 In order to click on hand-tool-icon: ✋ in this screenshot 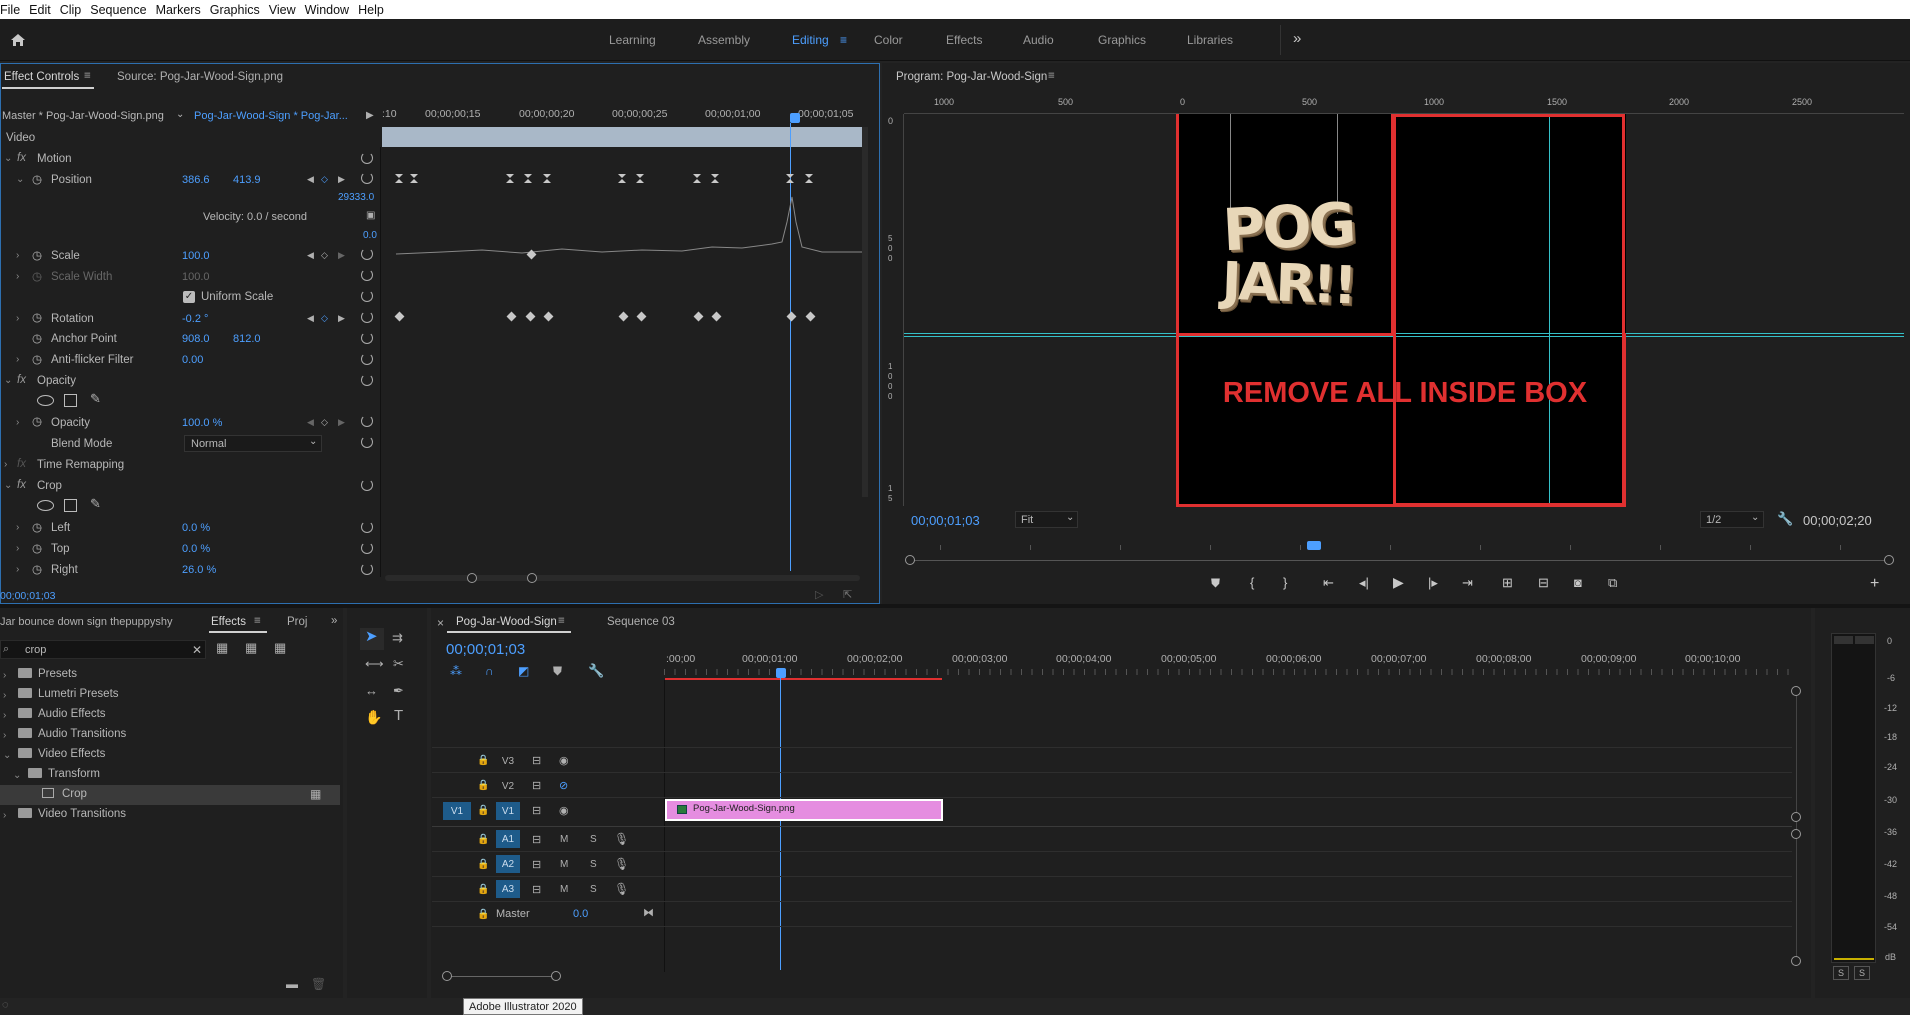, I will do `click(373, 717)`.